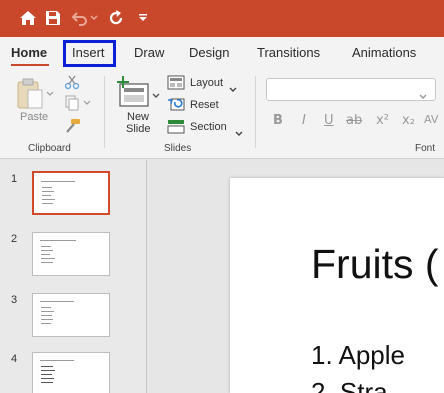  What do you see at coordinates (408, 120) in the screenshot?
I see `subscript-button: x₂` at bounding box center [408, 120].